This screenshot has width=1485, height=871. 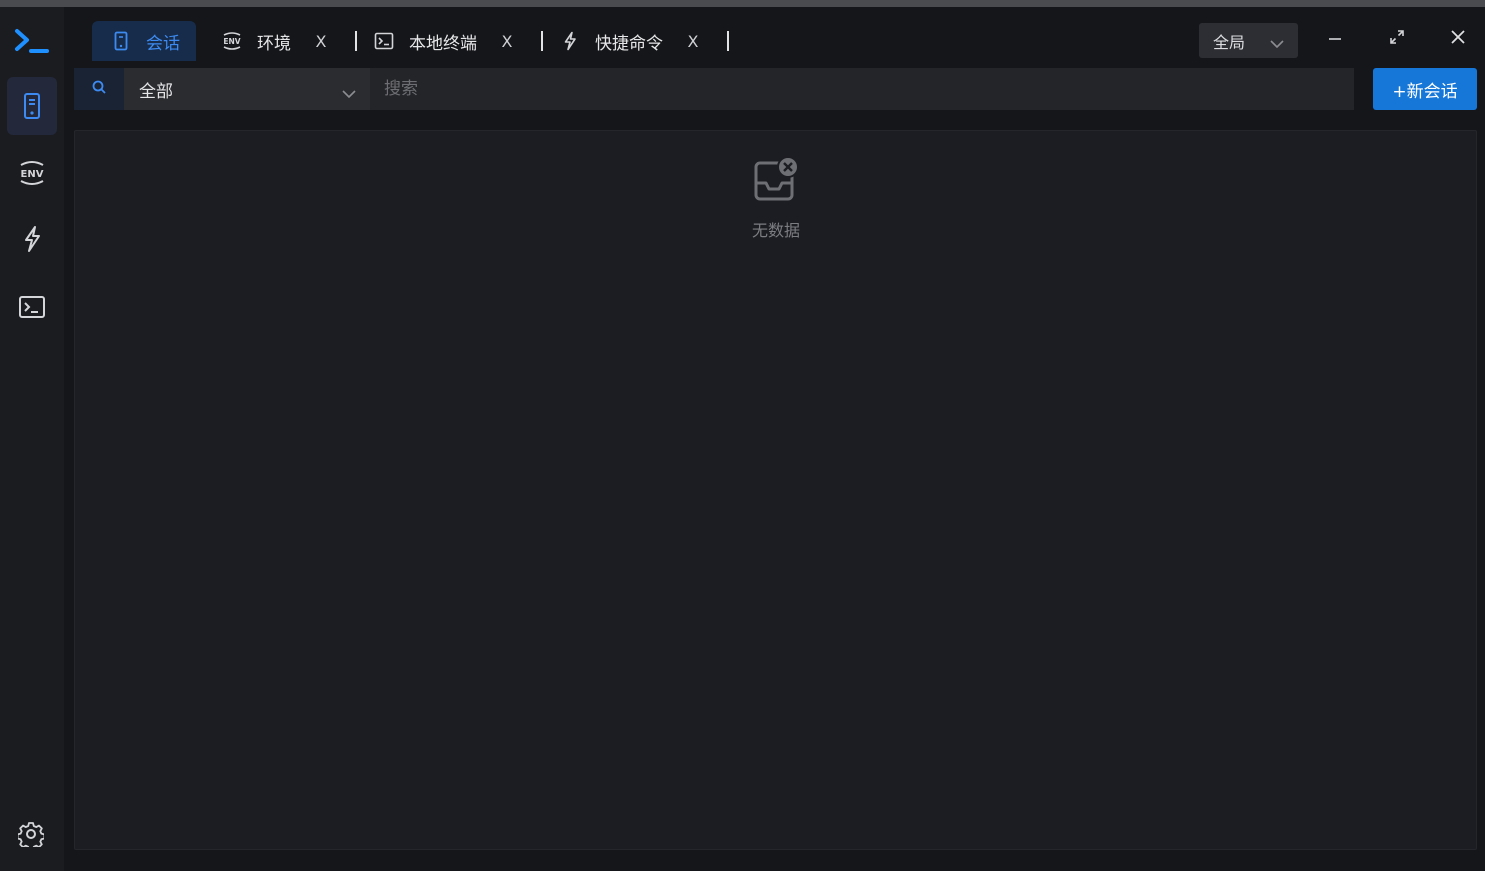 I want to click on search-icon, so click(x=99, y=89).